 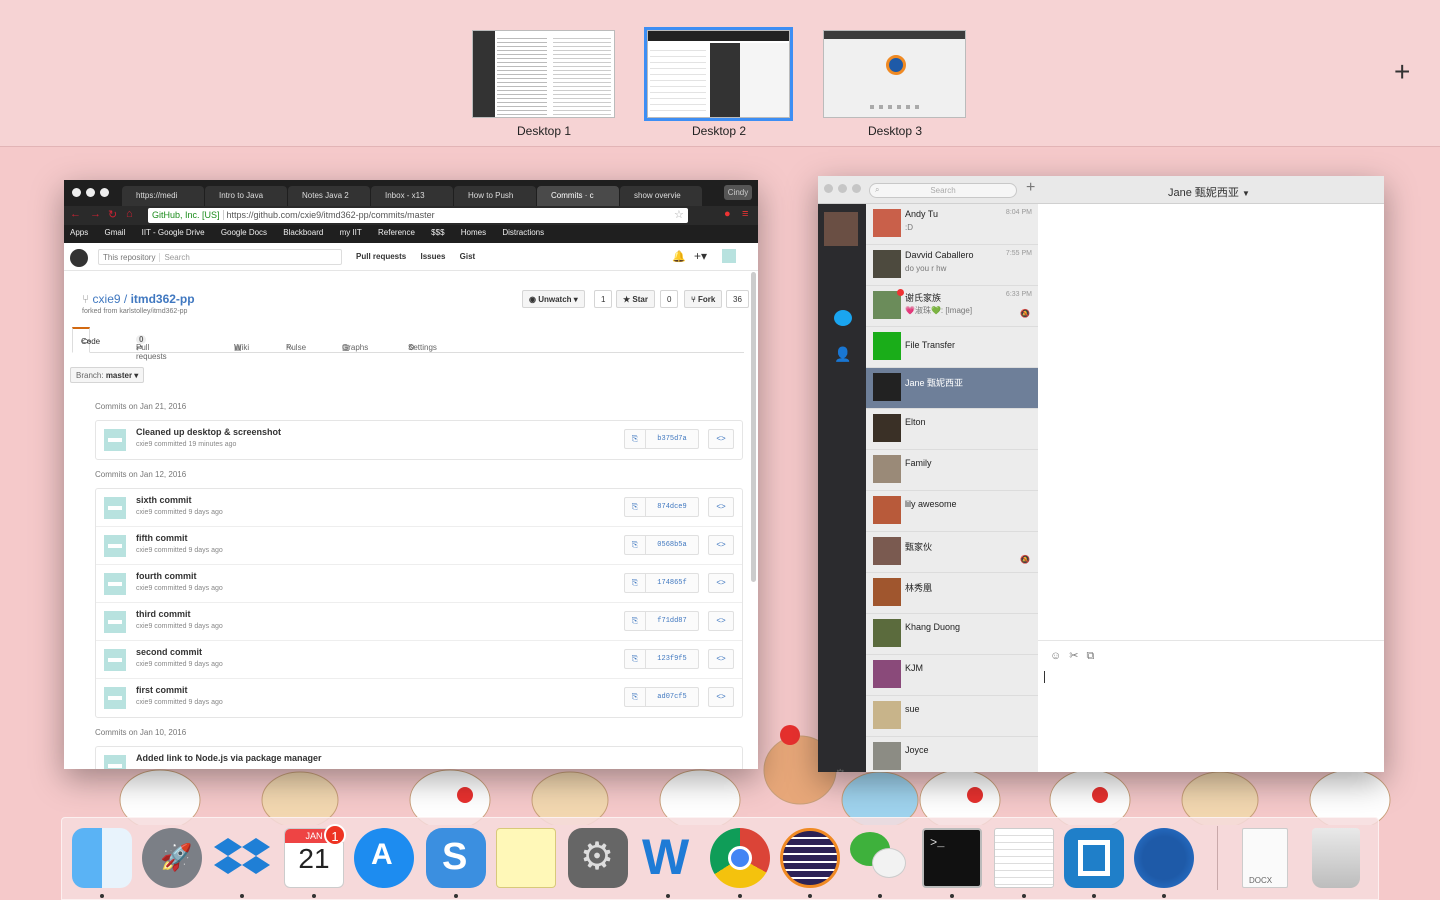 I want to click on chrome-tab-1: https://medi, so click(x=163, y=196).